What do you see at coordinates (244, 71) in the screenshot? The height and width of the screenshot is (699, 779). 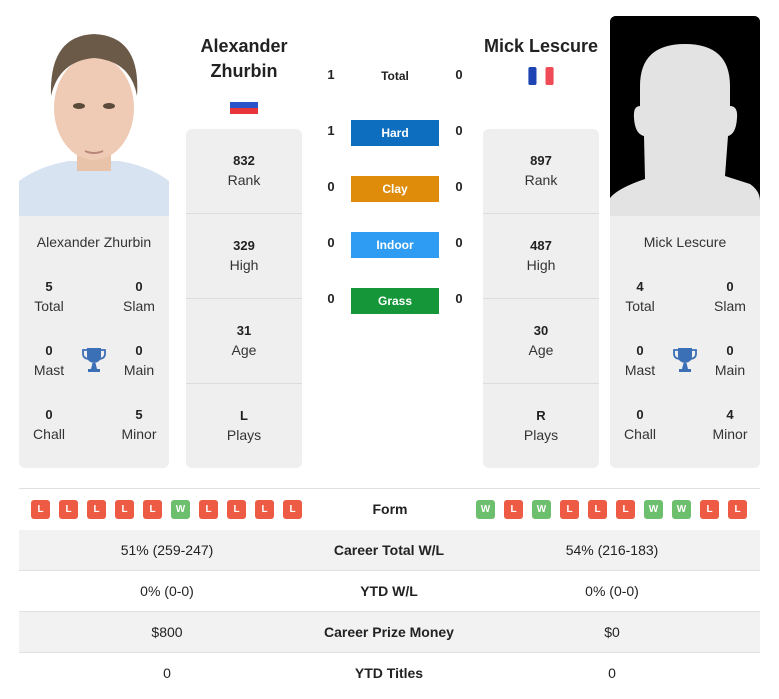 I see `player-left-last-name: Zhurbin` at bounding box center [244, 71].